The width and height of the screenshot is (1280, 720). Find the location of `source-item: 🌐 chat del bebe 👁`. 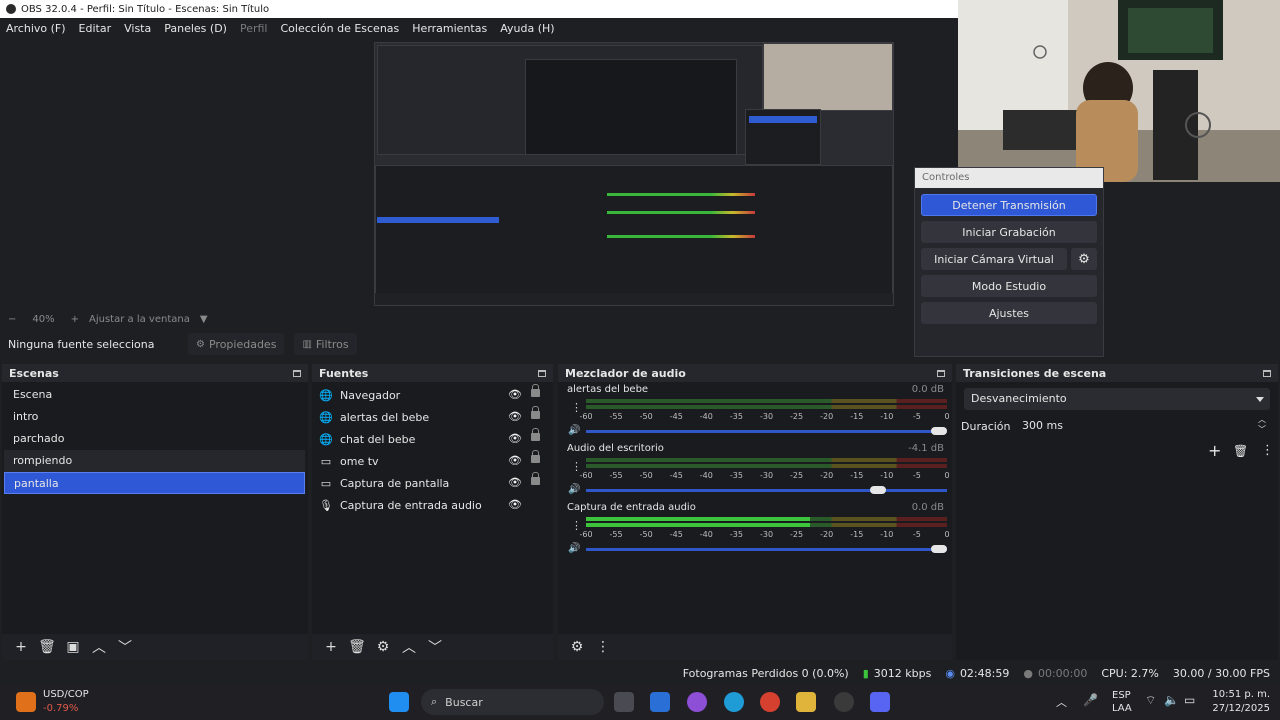

source-item: 🌐 chat del bebe 👁 is located at coordinates (432, 439).